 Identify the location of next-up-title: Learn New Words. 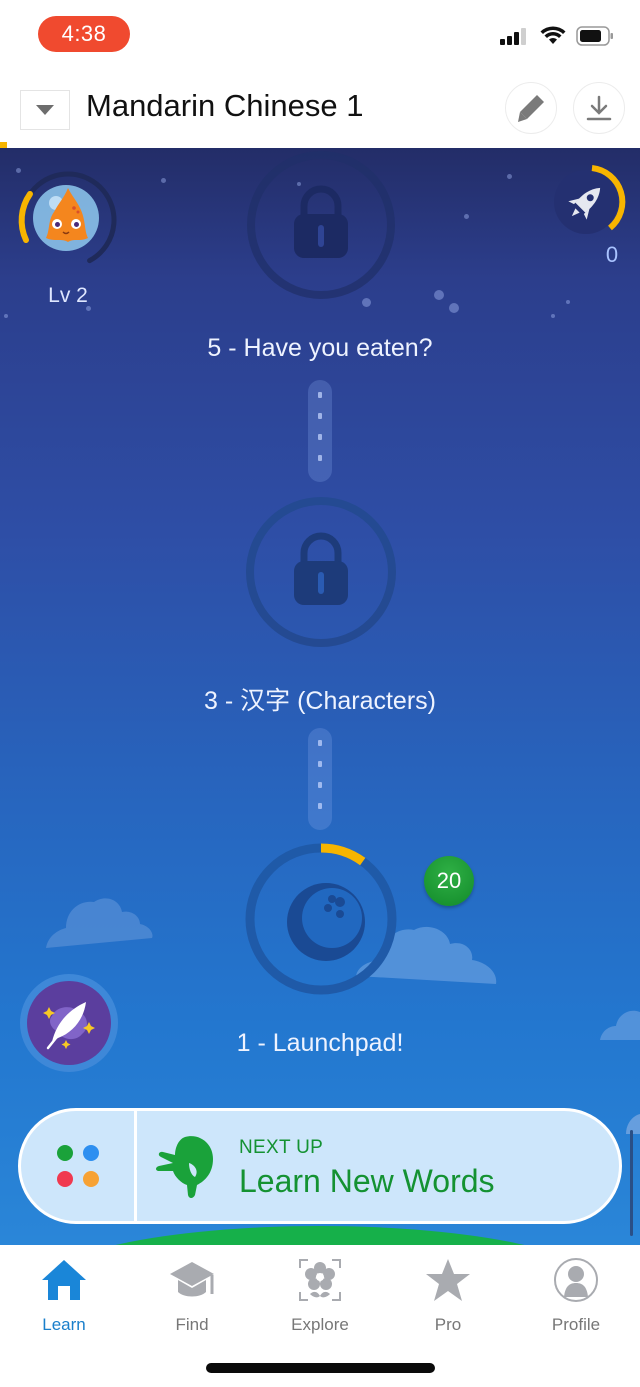
(367, 1181).